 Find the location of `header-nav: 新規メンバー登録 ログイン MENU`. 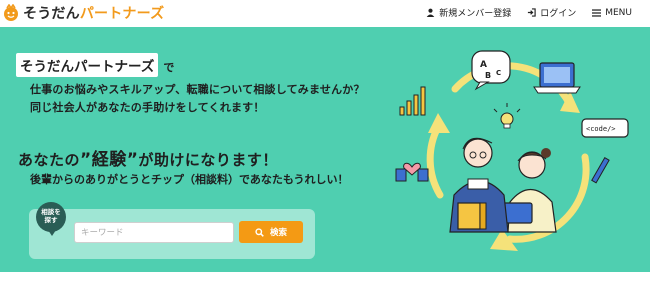

header-nav: 新規メンバー登録 ログイン MENU is located at coordinates (529, 12).